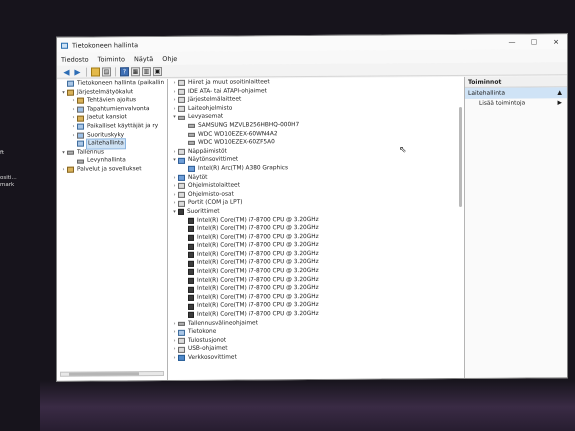  What do you see at coordinates (105, 45) in the screenshot?
I see `window-title: Tietokoneen hallinta` at bounding box center [105, 45].